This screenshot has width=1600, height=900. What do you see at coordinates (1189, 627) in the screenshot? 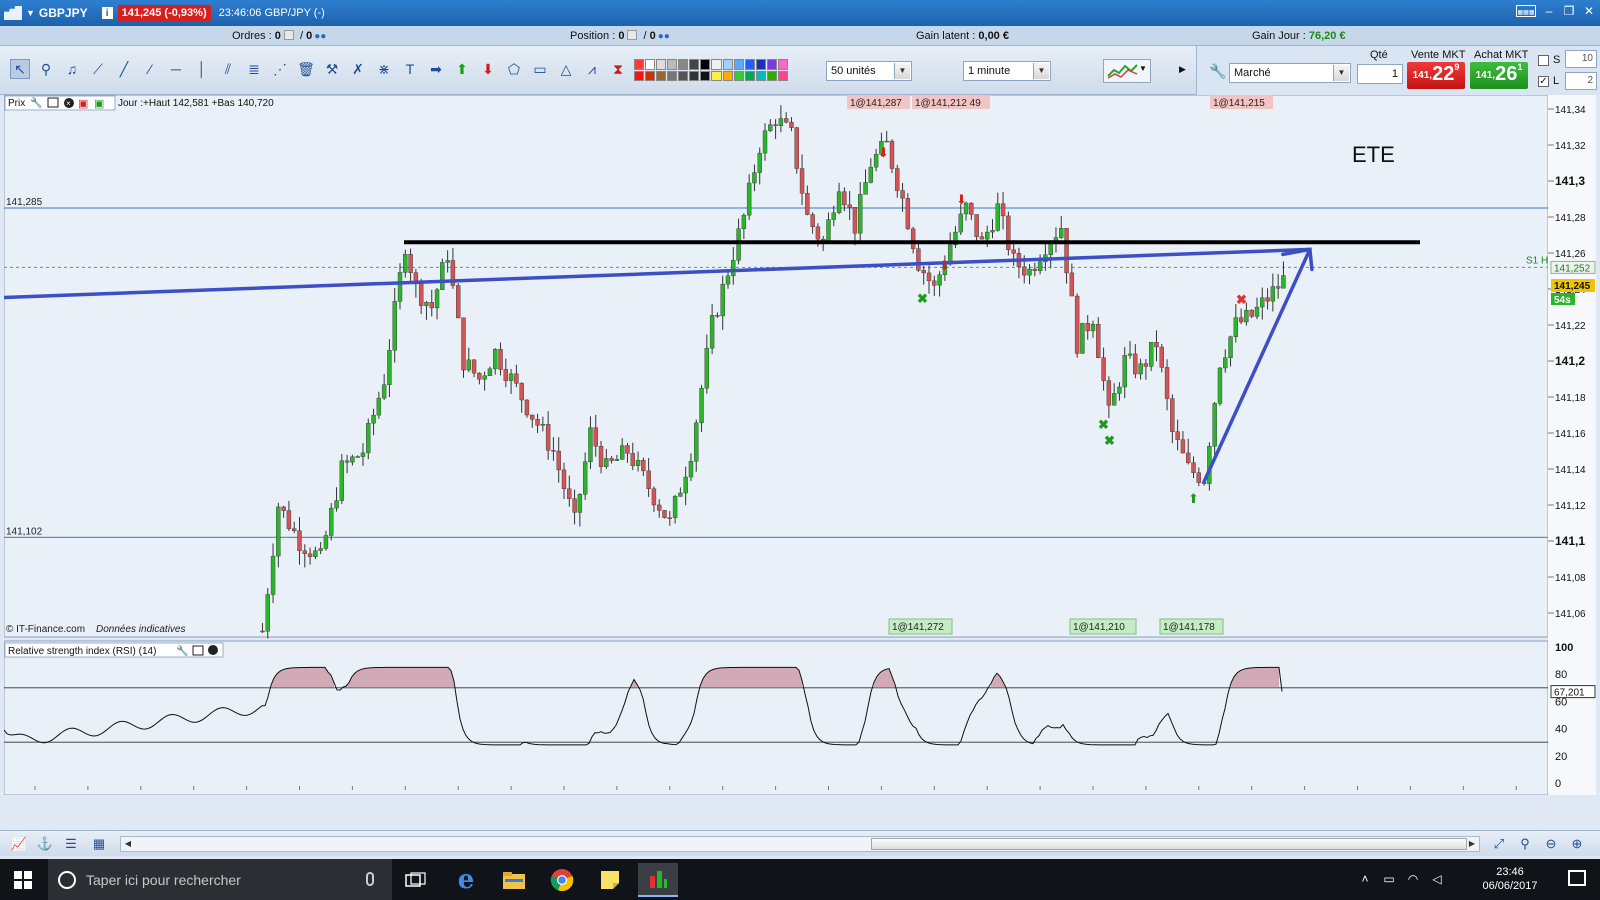
I see `trade-label: 1@141,178` at bounding box center [1189, 627].